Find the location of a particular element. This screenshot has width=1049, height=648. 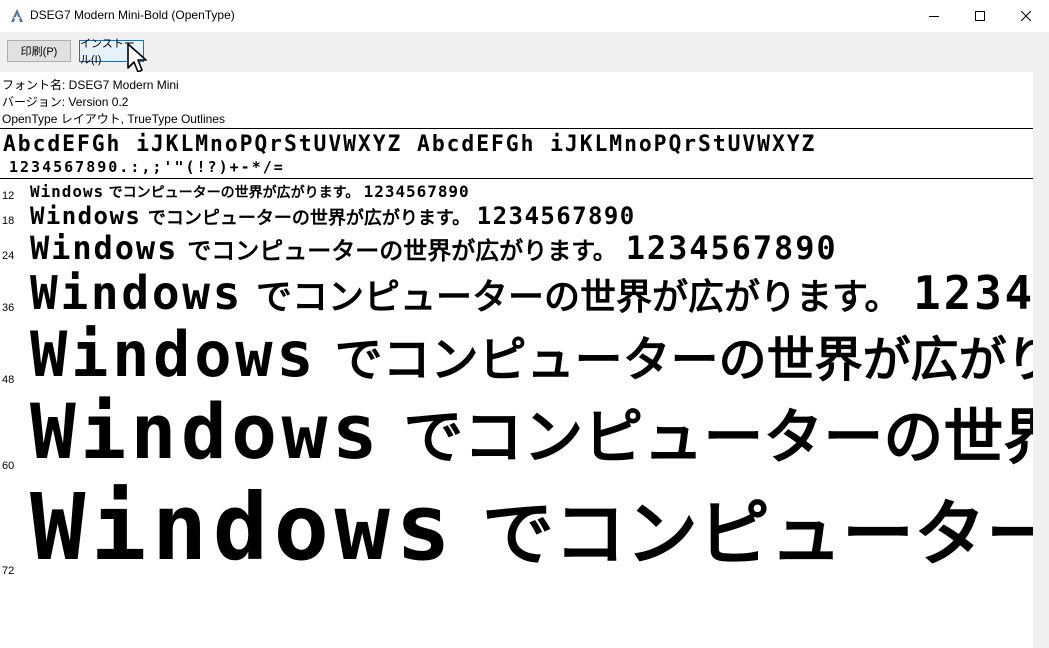

minimize-button is located at coordinates (934, 16).